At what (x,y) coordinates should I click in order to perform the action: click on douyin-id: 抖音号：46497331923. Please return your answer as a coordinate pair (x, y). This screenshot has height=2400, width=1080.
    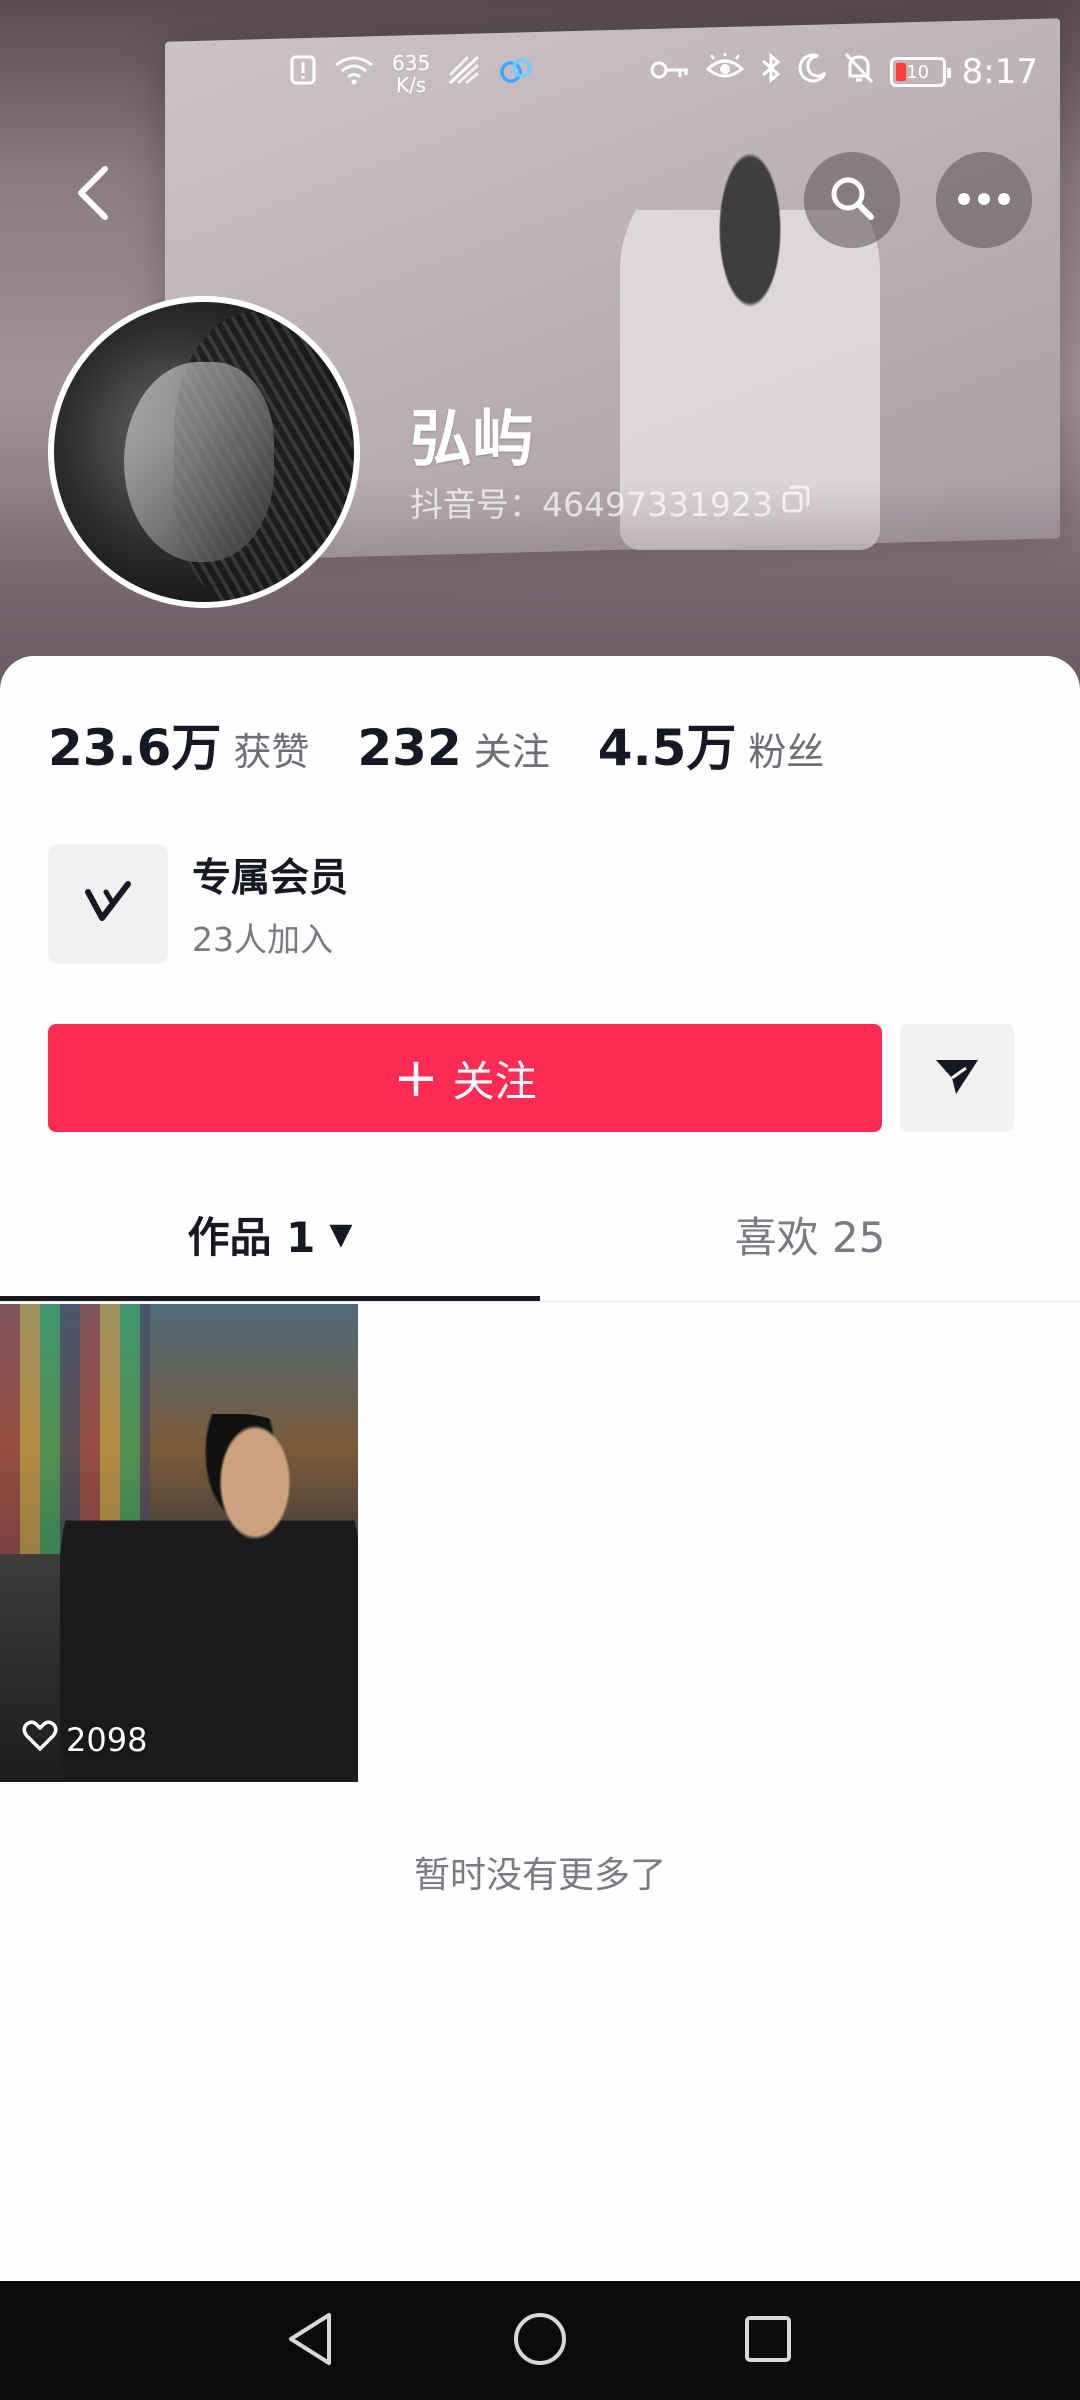
    Looking at the image, I should click on (610, 502).